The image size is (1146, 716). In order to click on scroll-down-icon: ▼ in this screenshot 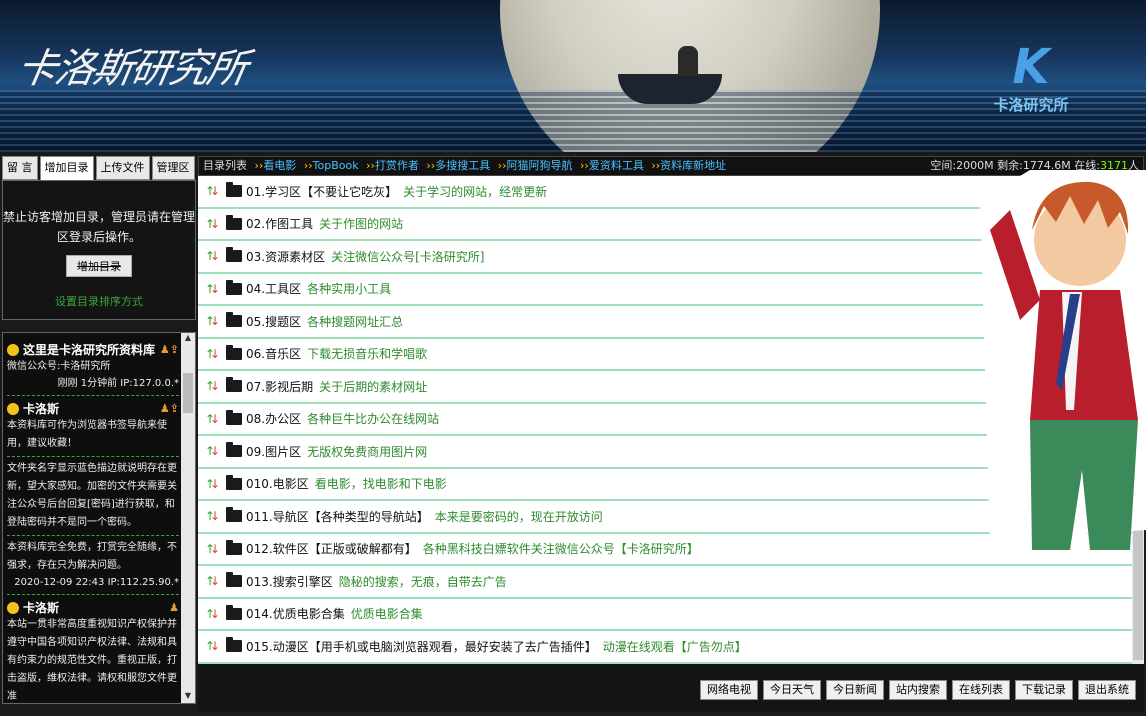, I will do `click(188, 697)`.